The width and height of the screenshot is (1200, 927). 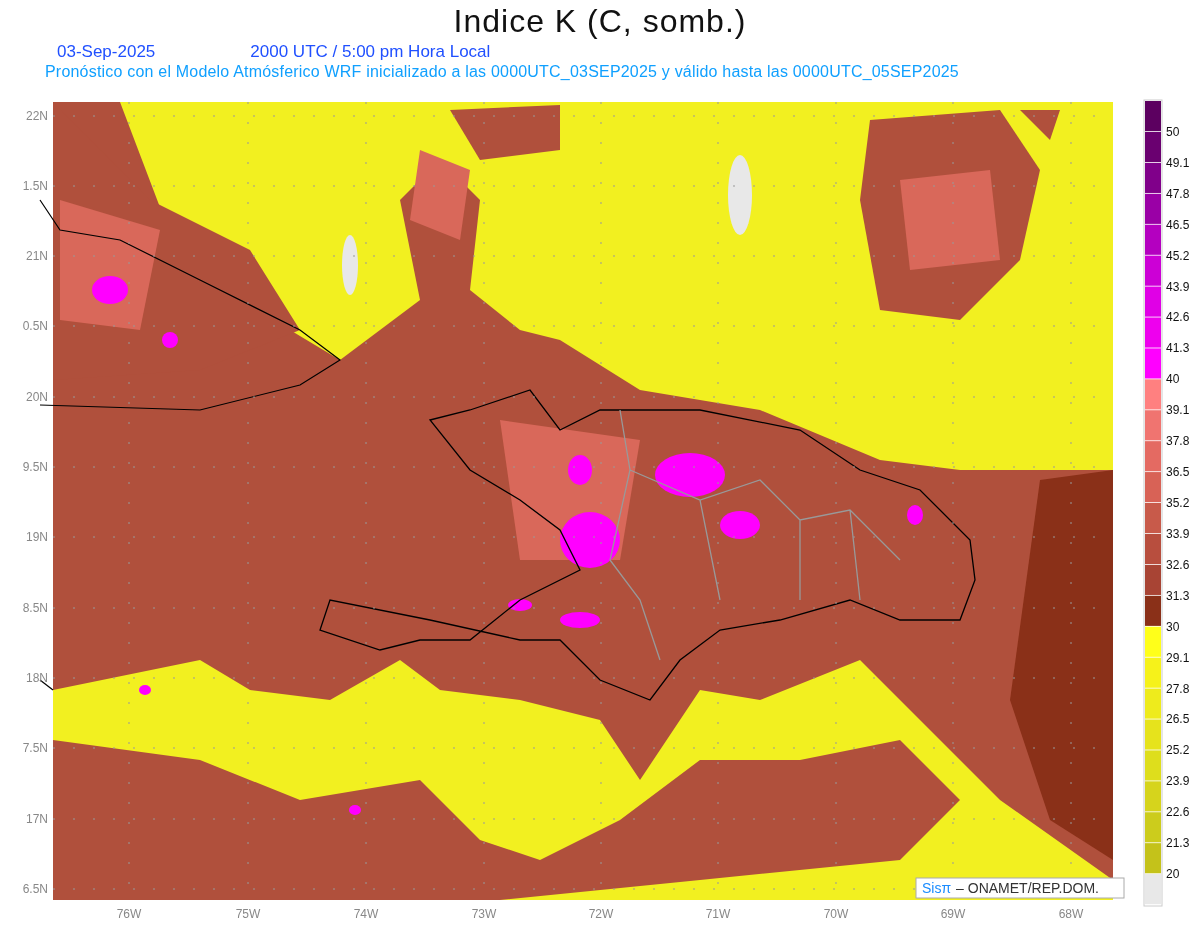 What do you see at coordinates (953, 914) in the screenshot?
I see `longitude-label: 69W` at bounding box center [953, 914].